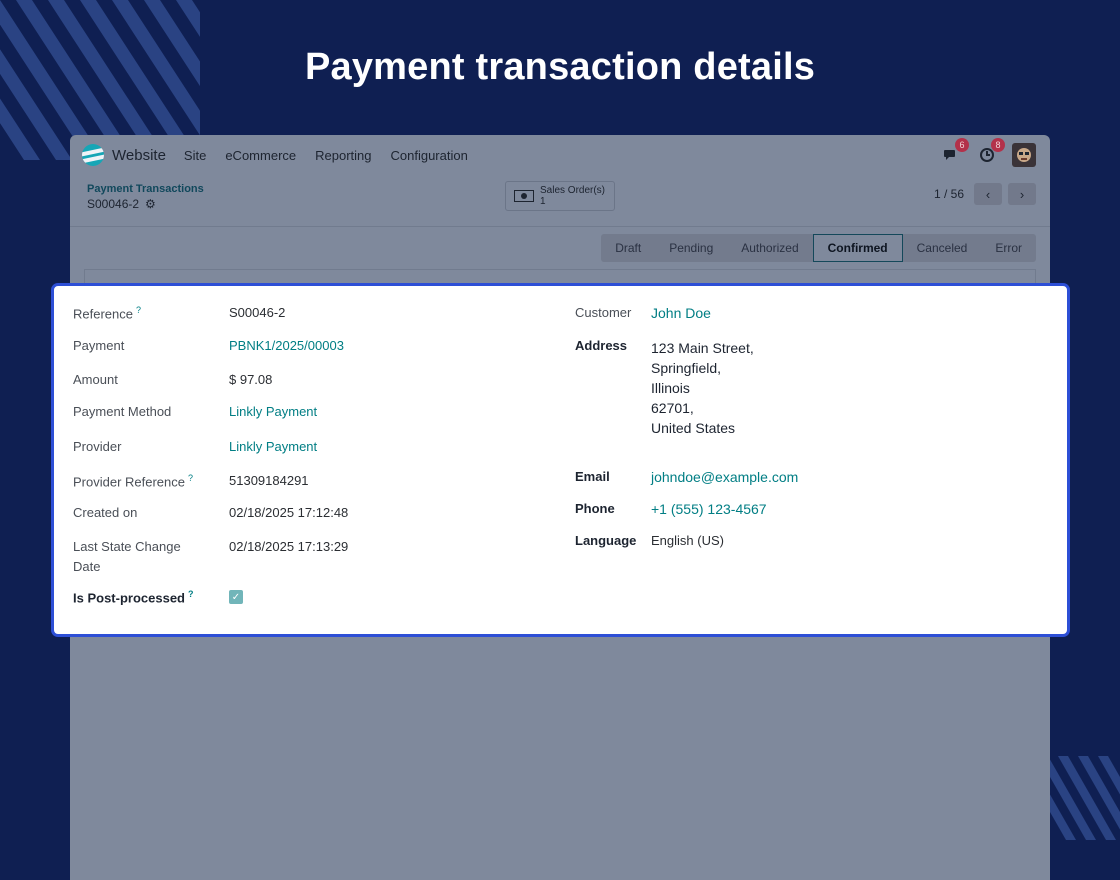 The image size is (1120, 880). I want to click on stage-error: Error, so click(1008, 248).